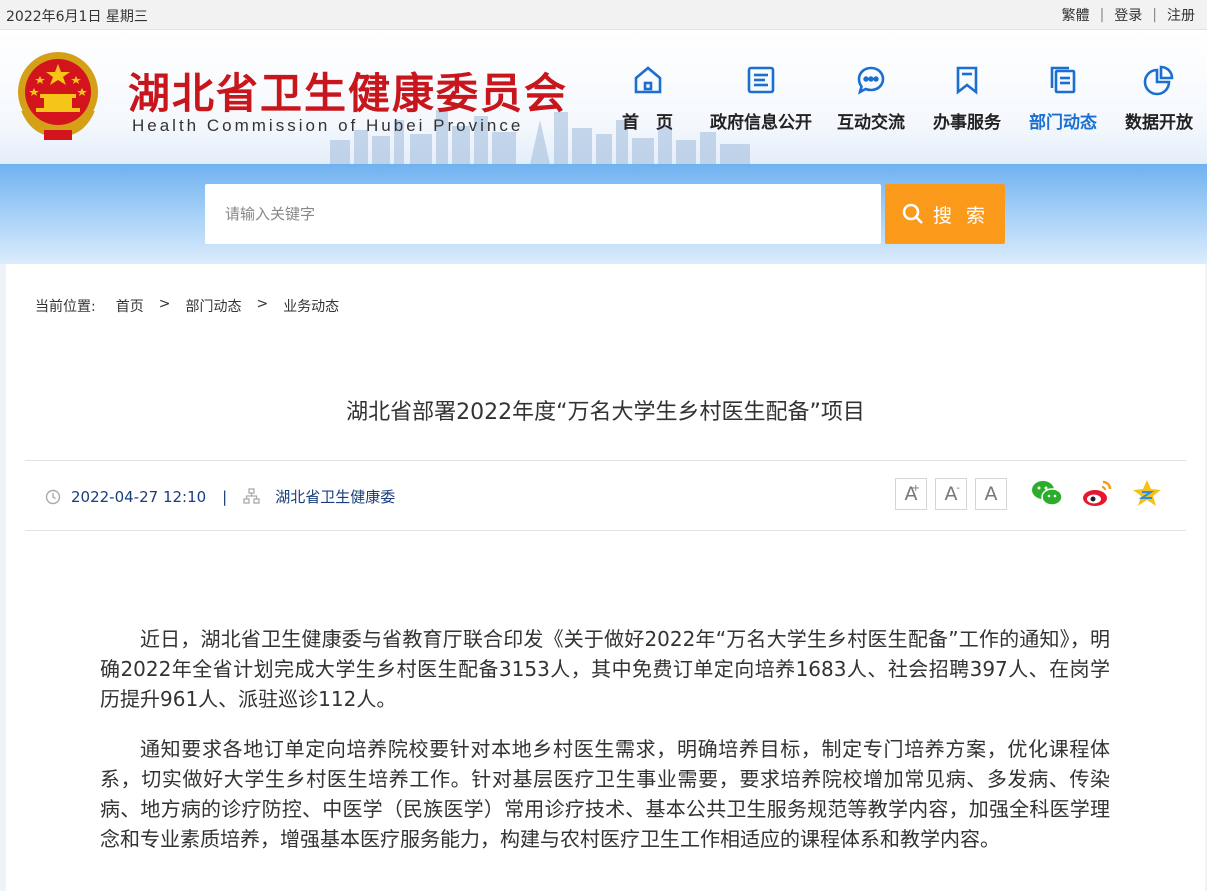  What do you see at coordinates (328, 125) in the screenshot?
I see `site-subtitle: Health Commission of Hubei Province` at bounding box center [328, 125].